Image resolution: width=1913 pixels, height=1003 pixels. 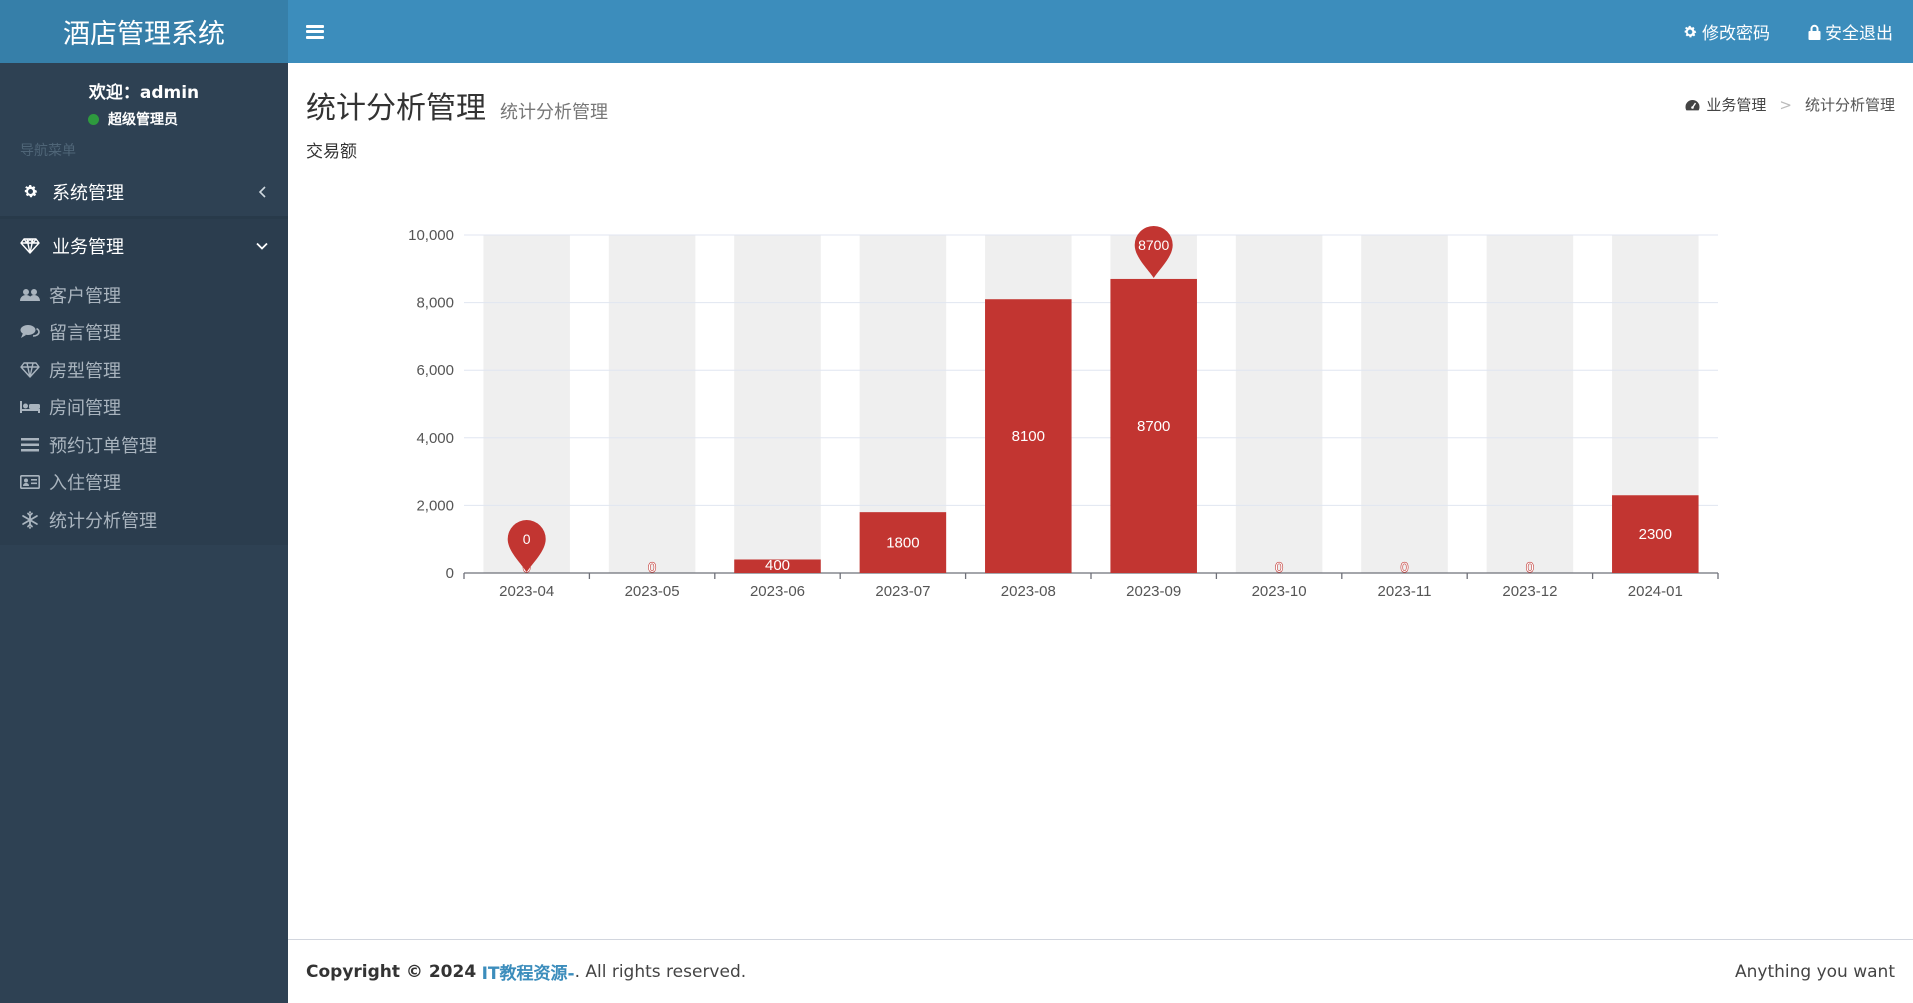 What do you see at coordinates (48, 151) in the screenshot?
I see `nav-header: 导航菜单` at bounding box center [48, 151].